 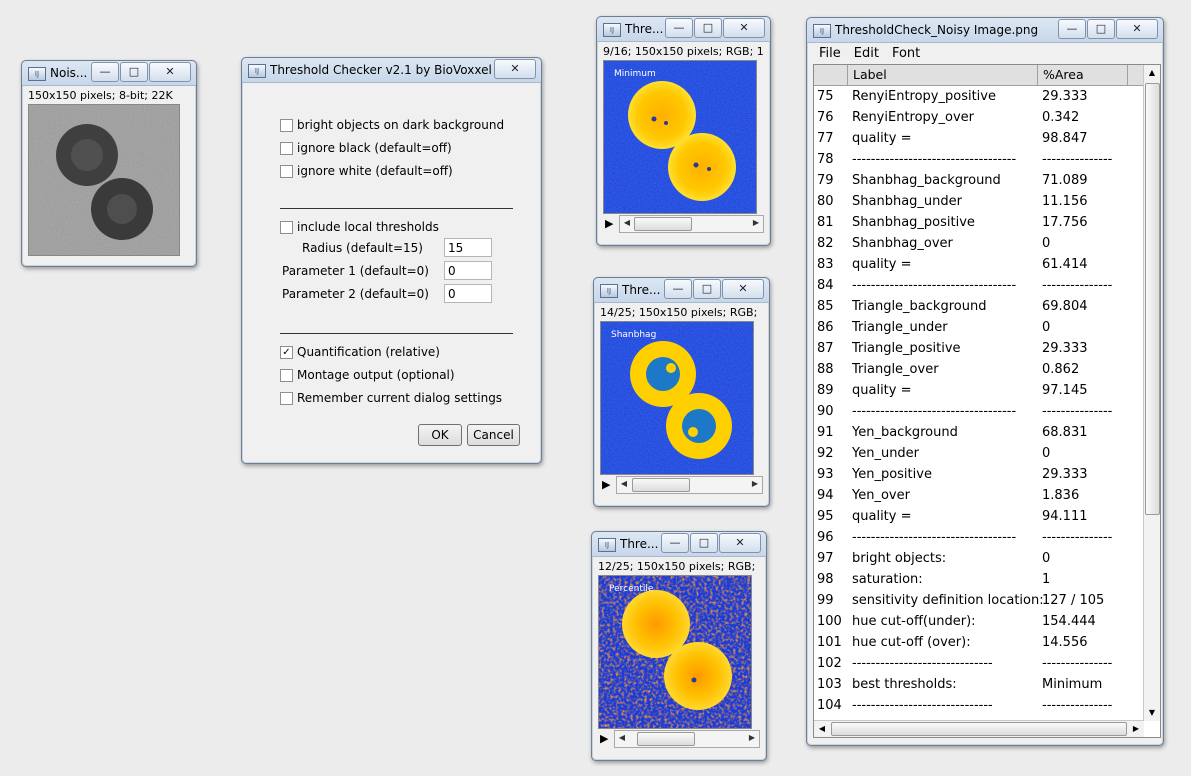 What do you see at coordinates (979, 495) in the screenshot?
I see `table-row: 94 Yen_over 1.836` at bounding box center [979, 495].